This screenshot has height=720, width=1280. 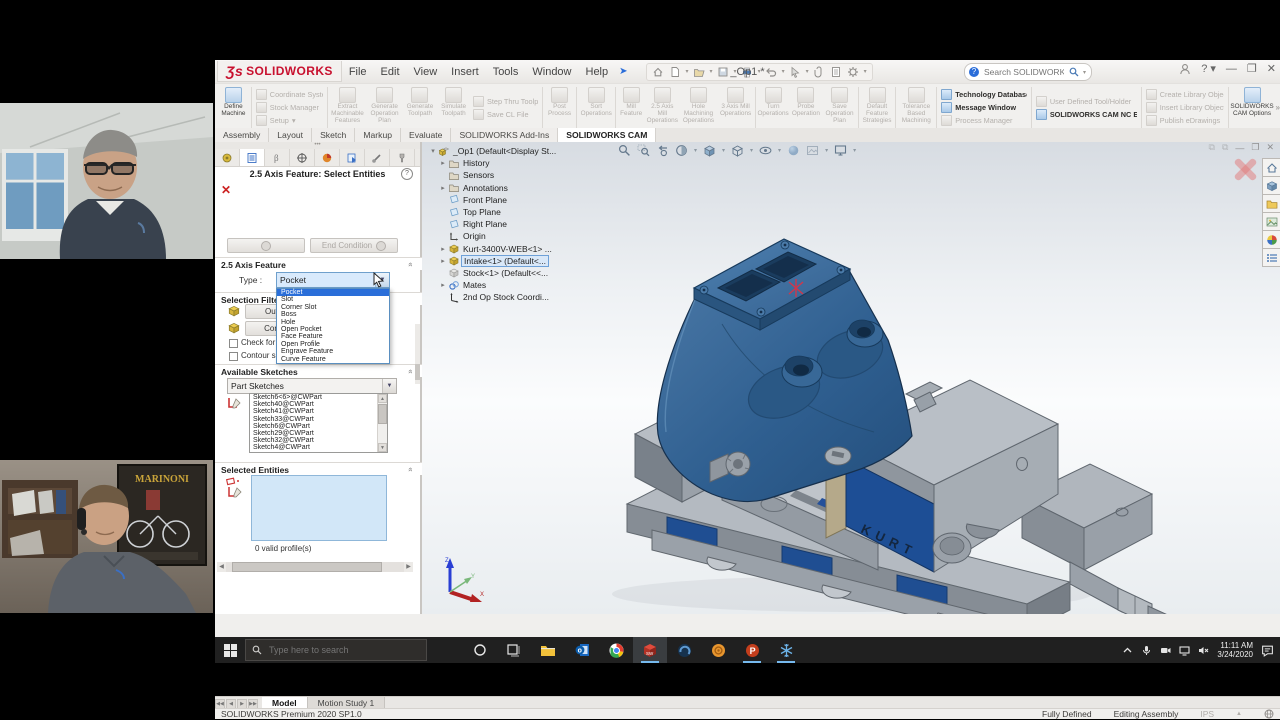 I want to click on sketch-list-item: Sketch29@CWPart, so click(x=318, y=433).